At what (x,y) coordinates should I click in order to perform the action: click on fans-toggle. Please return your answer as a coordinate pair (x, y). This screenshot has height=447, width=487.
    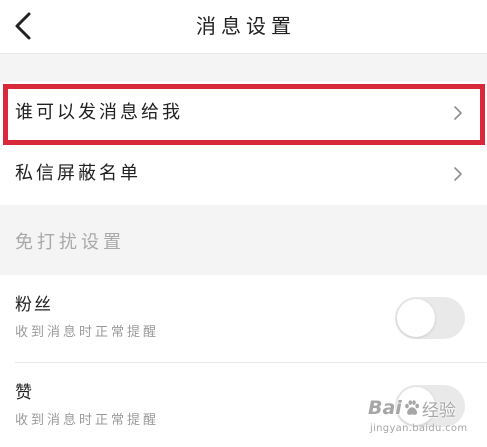
    Looking at the image, I should click on (430, 318).